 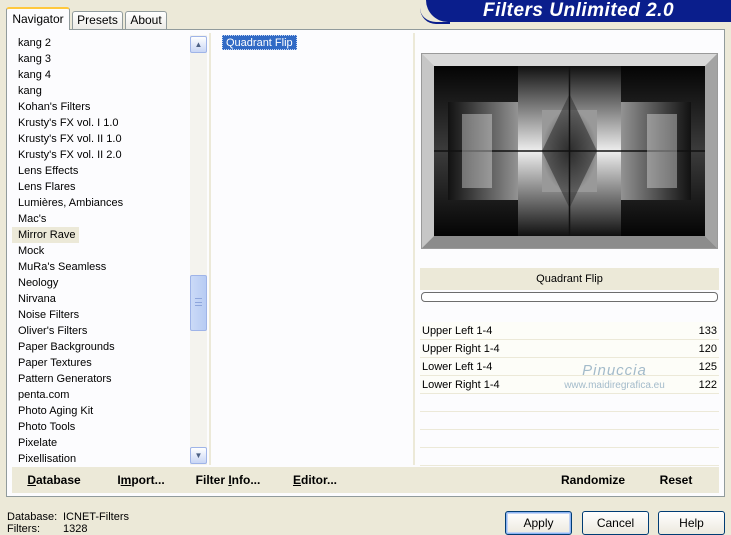 What do you see at coordinates (461, 385) in the screenshot?
I see `param-label: Lower Right 1-4` at bounding box center [461, 385].